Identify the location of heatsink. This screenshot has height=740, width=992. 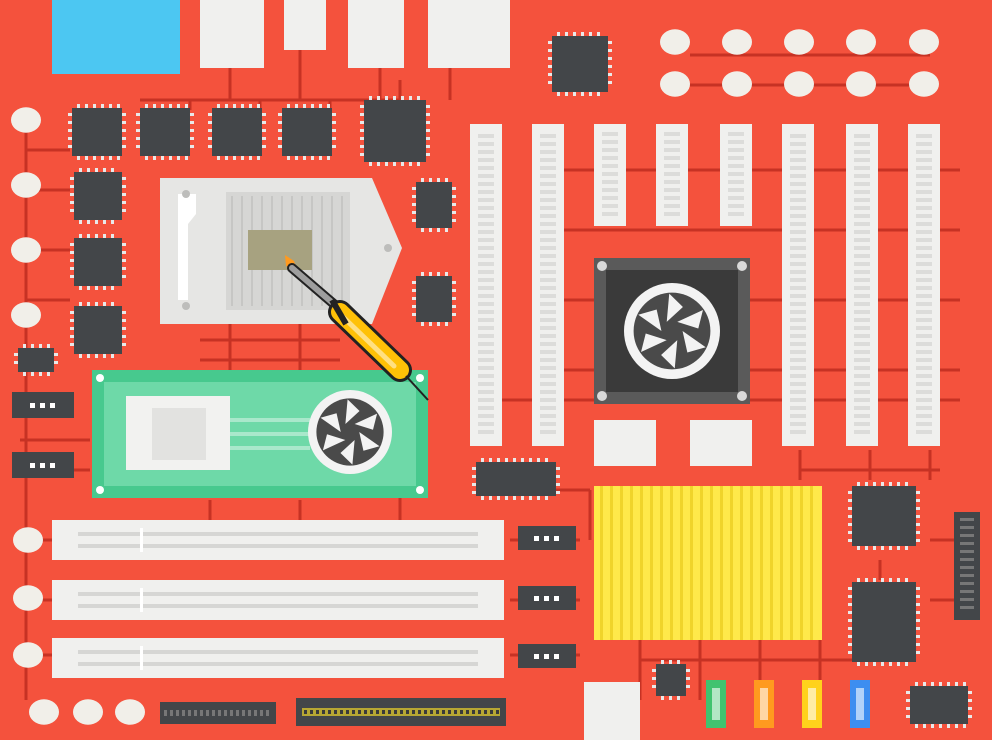
(708, 563).